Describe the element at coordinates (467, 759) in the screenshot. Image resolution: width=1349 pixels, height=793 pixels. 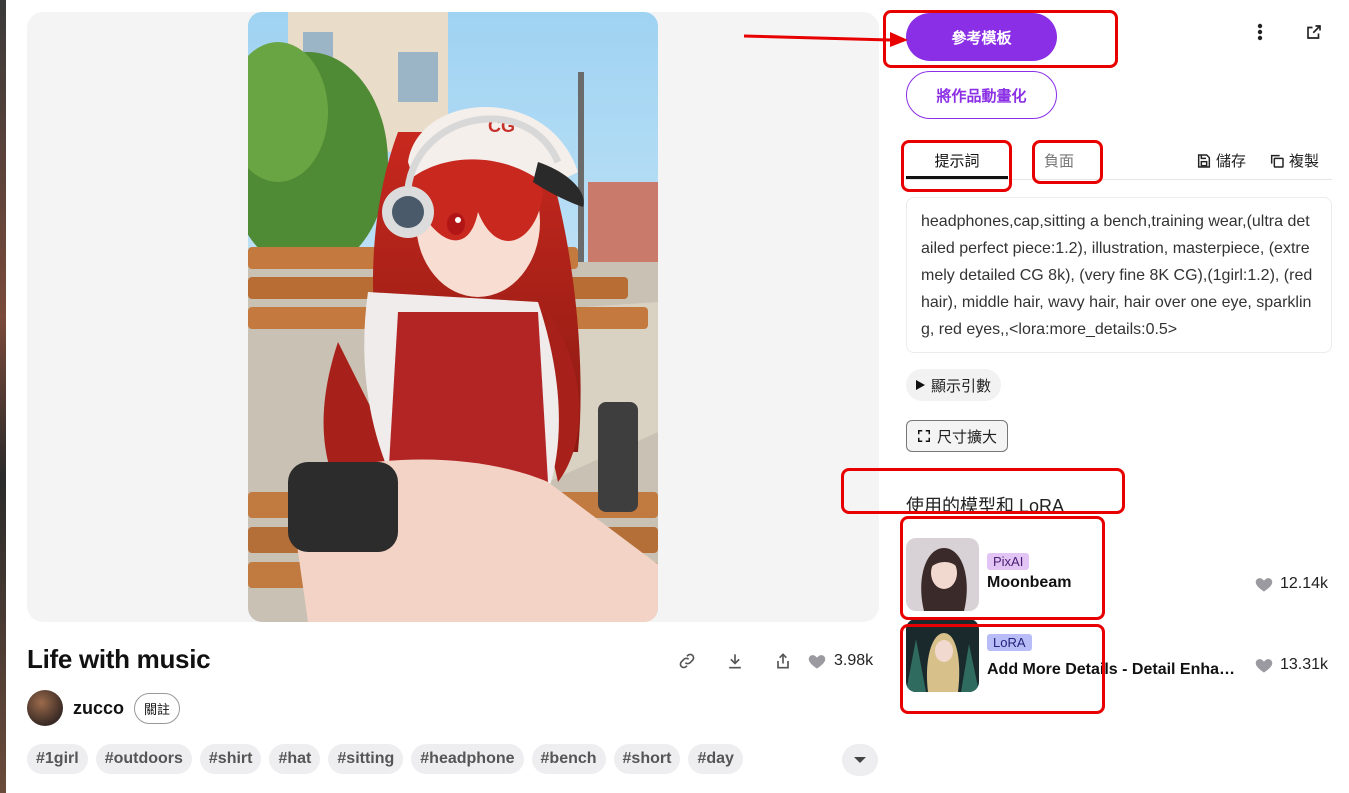
I see `tag: #headphone` at that location.